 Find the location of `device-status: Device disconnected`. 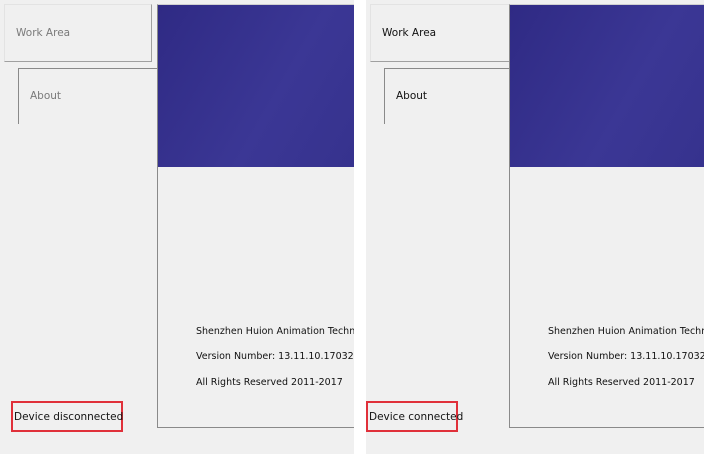

device-status: Device disconnected is located at coordinates (67, 416).